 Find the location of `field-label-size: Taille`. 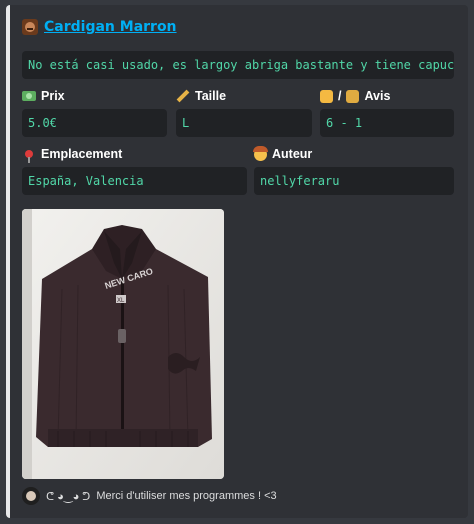

field-label-size: Taille is located at coordinates (201, 96).